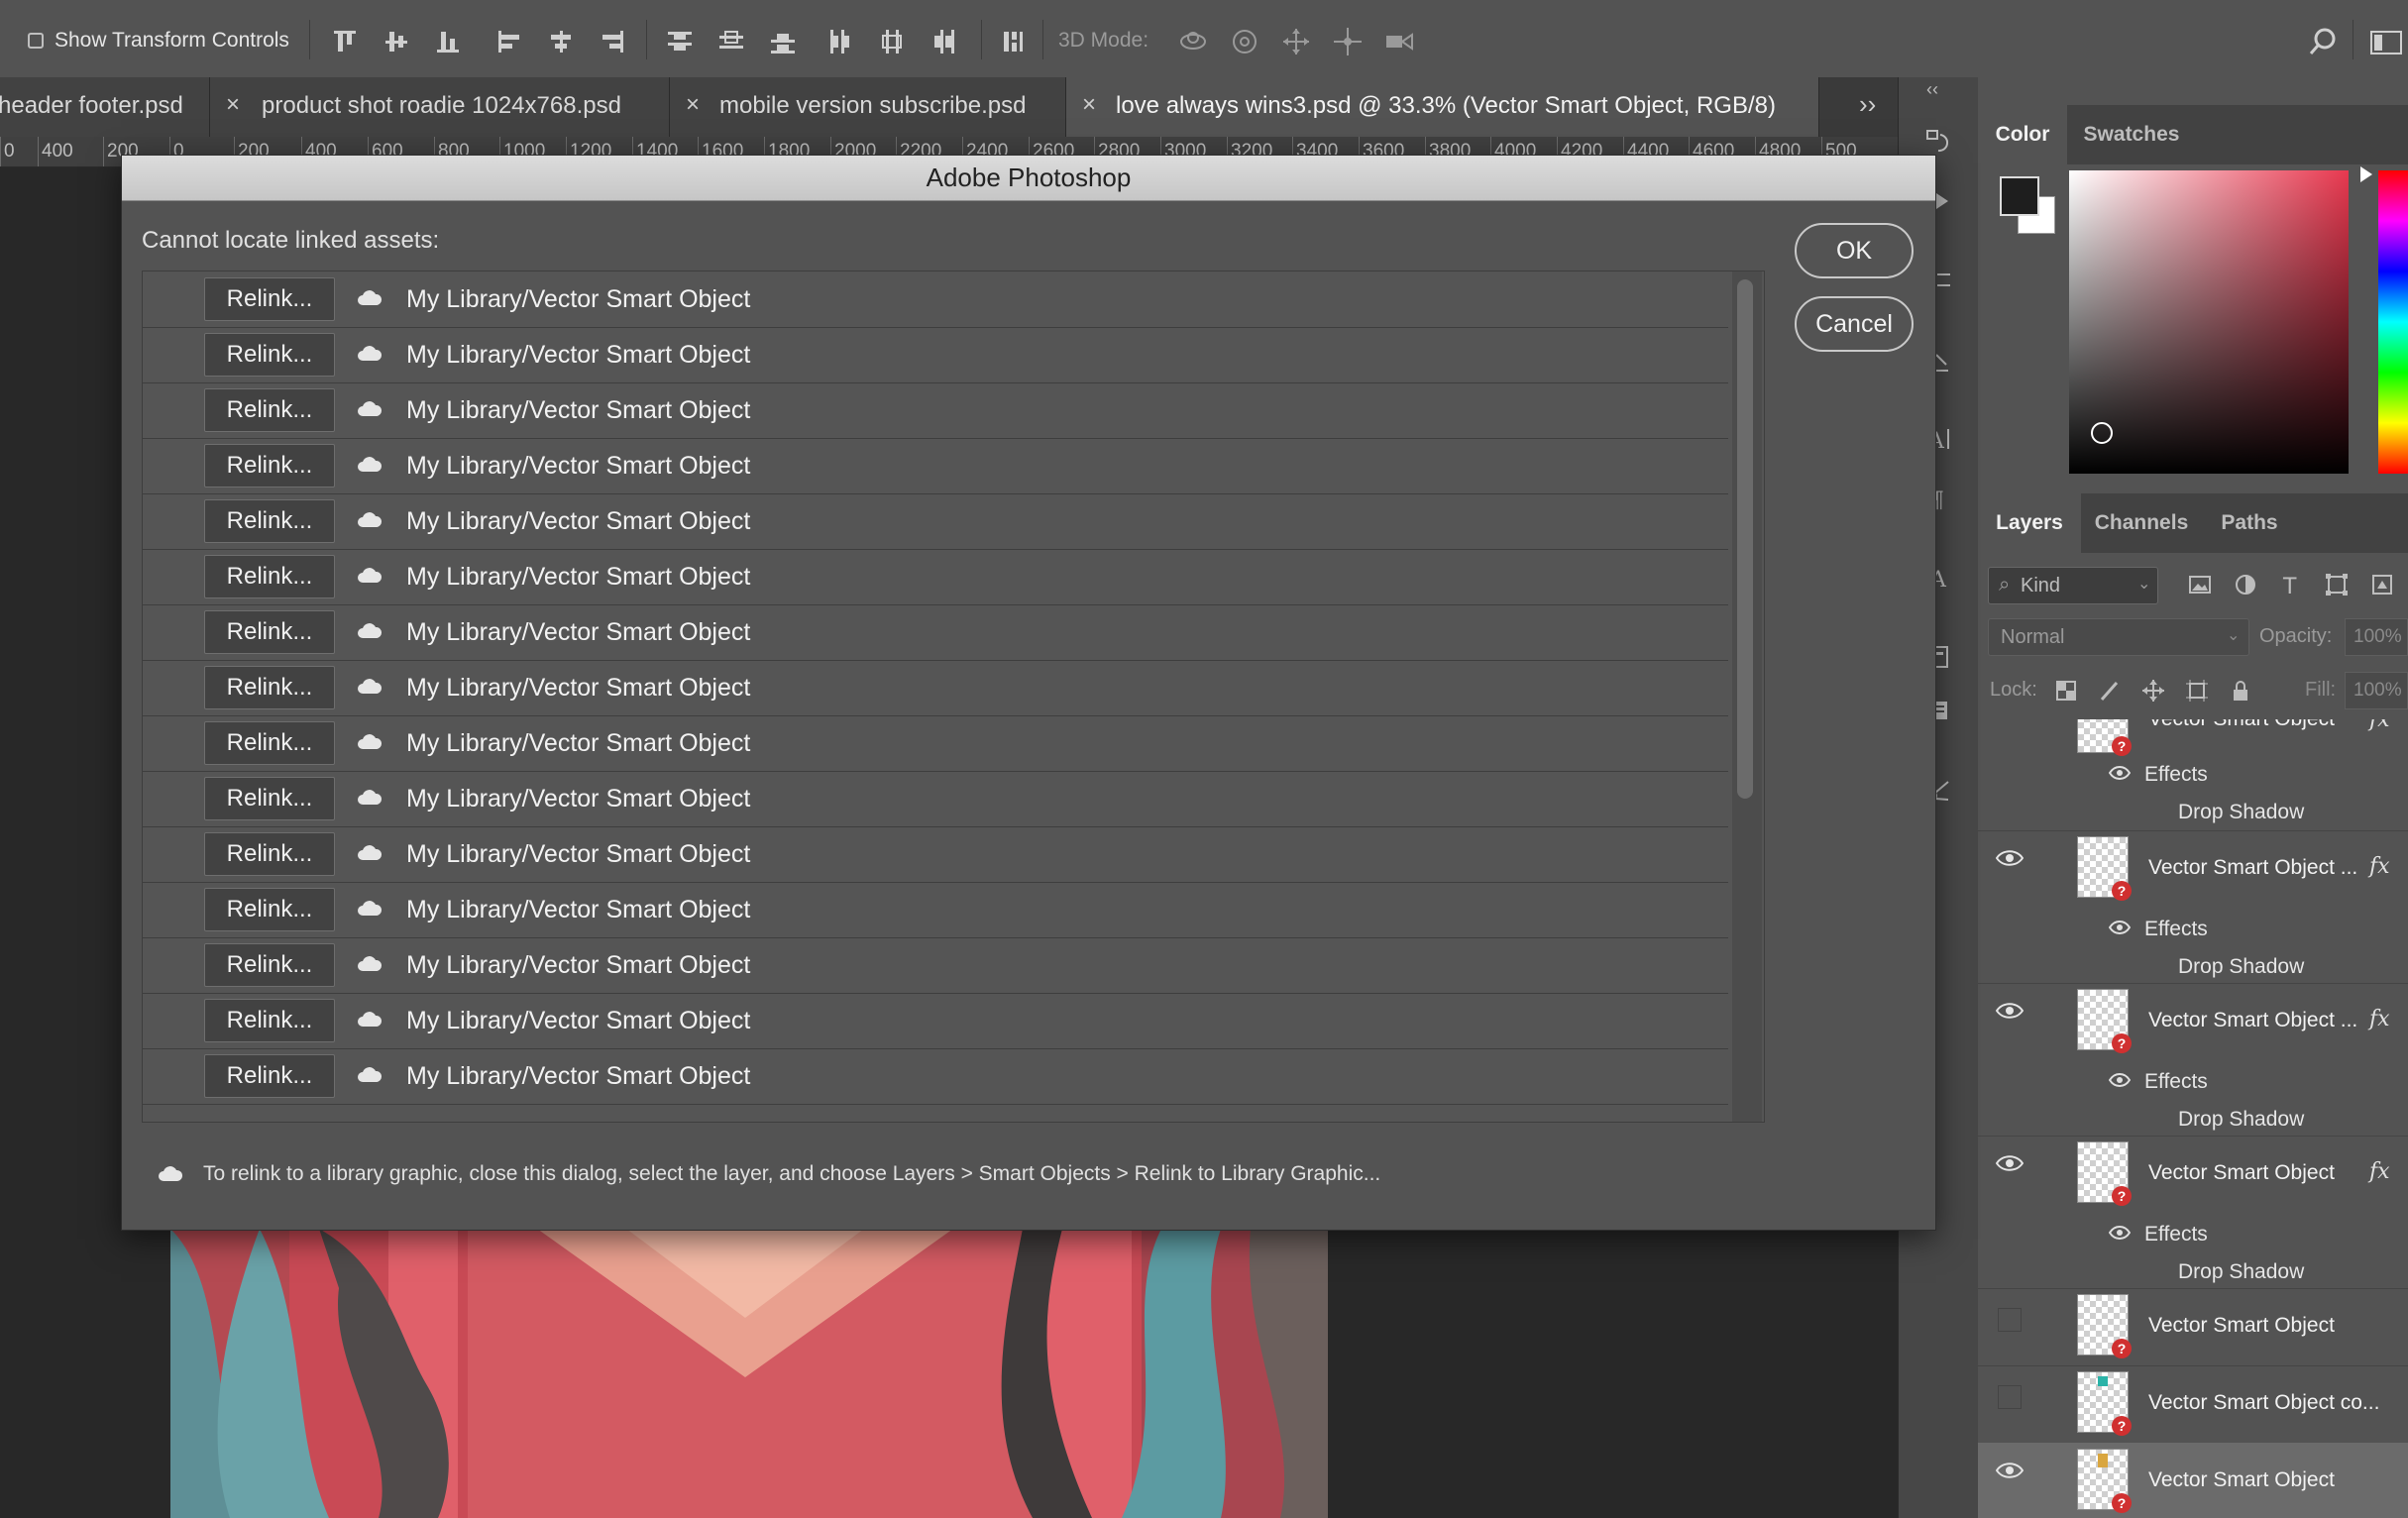 The width and height of the screenshot is (2408, 1518). What do you see at coordinates (2153, 691) in the screenshot?
I see `lock-position-icon` at bounding box center [2153, 691].